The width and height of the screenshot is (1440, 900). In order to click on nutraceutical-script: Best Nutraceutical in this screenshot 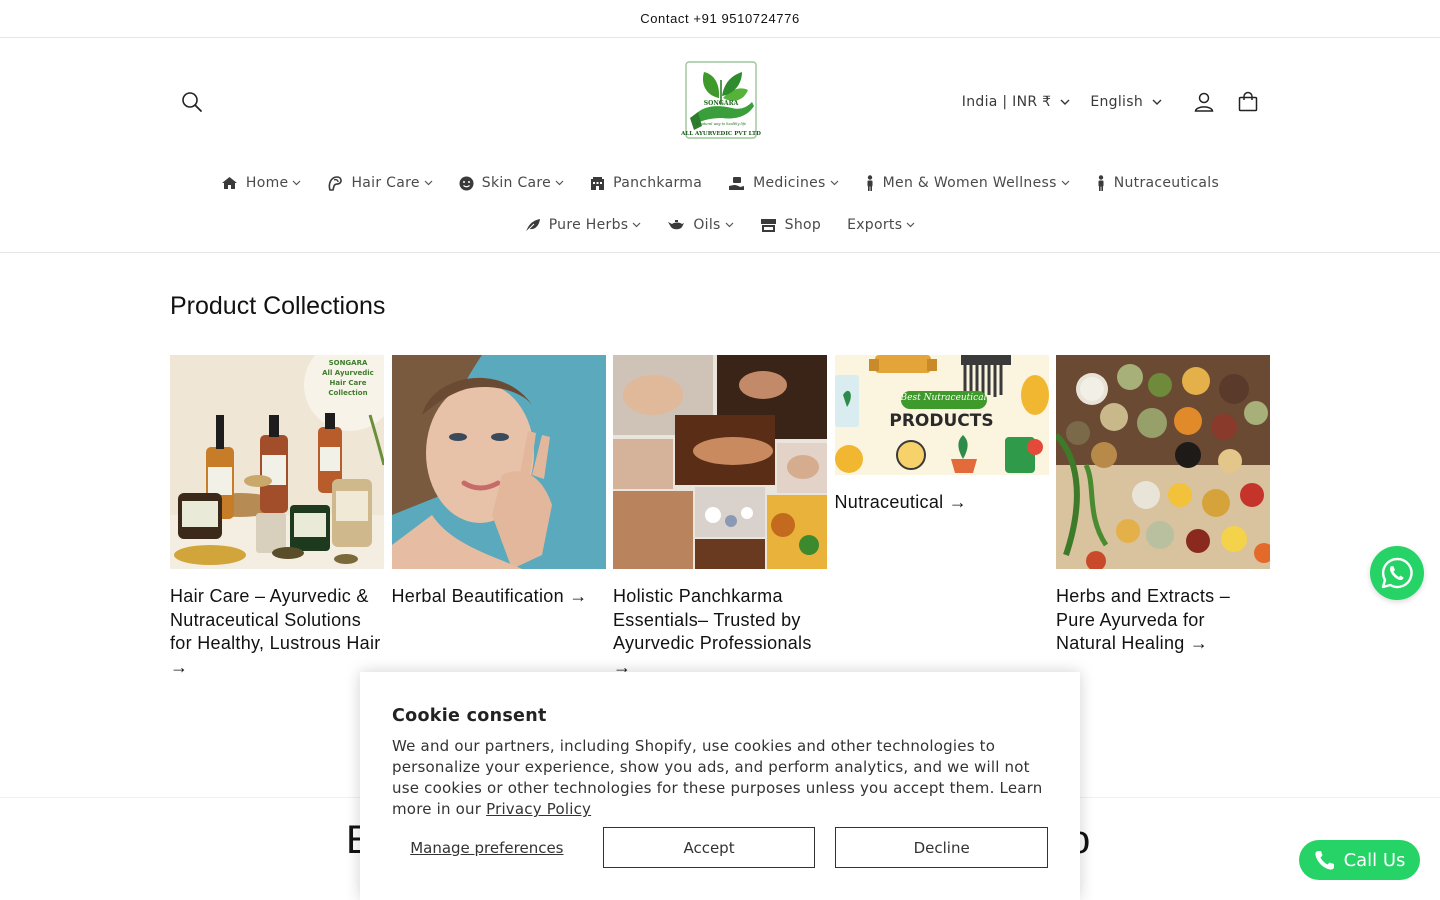, I will do `click(943, 398)`.